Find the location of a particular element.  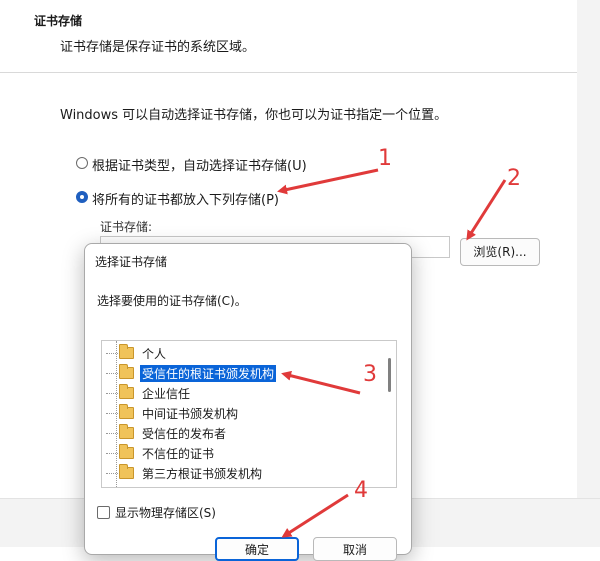

show-physical-checkbox is located at coordinates (103, 512).